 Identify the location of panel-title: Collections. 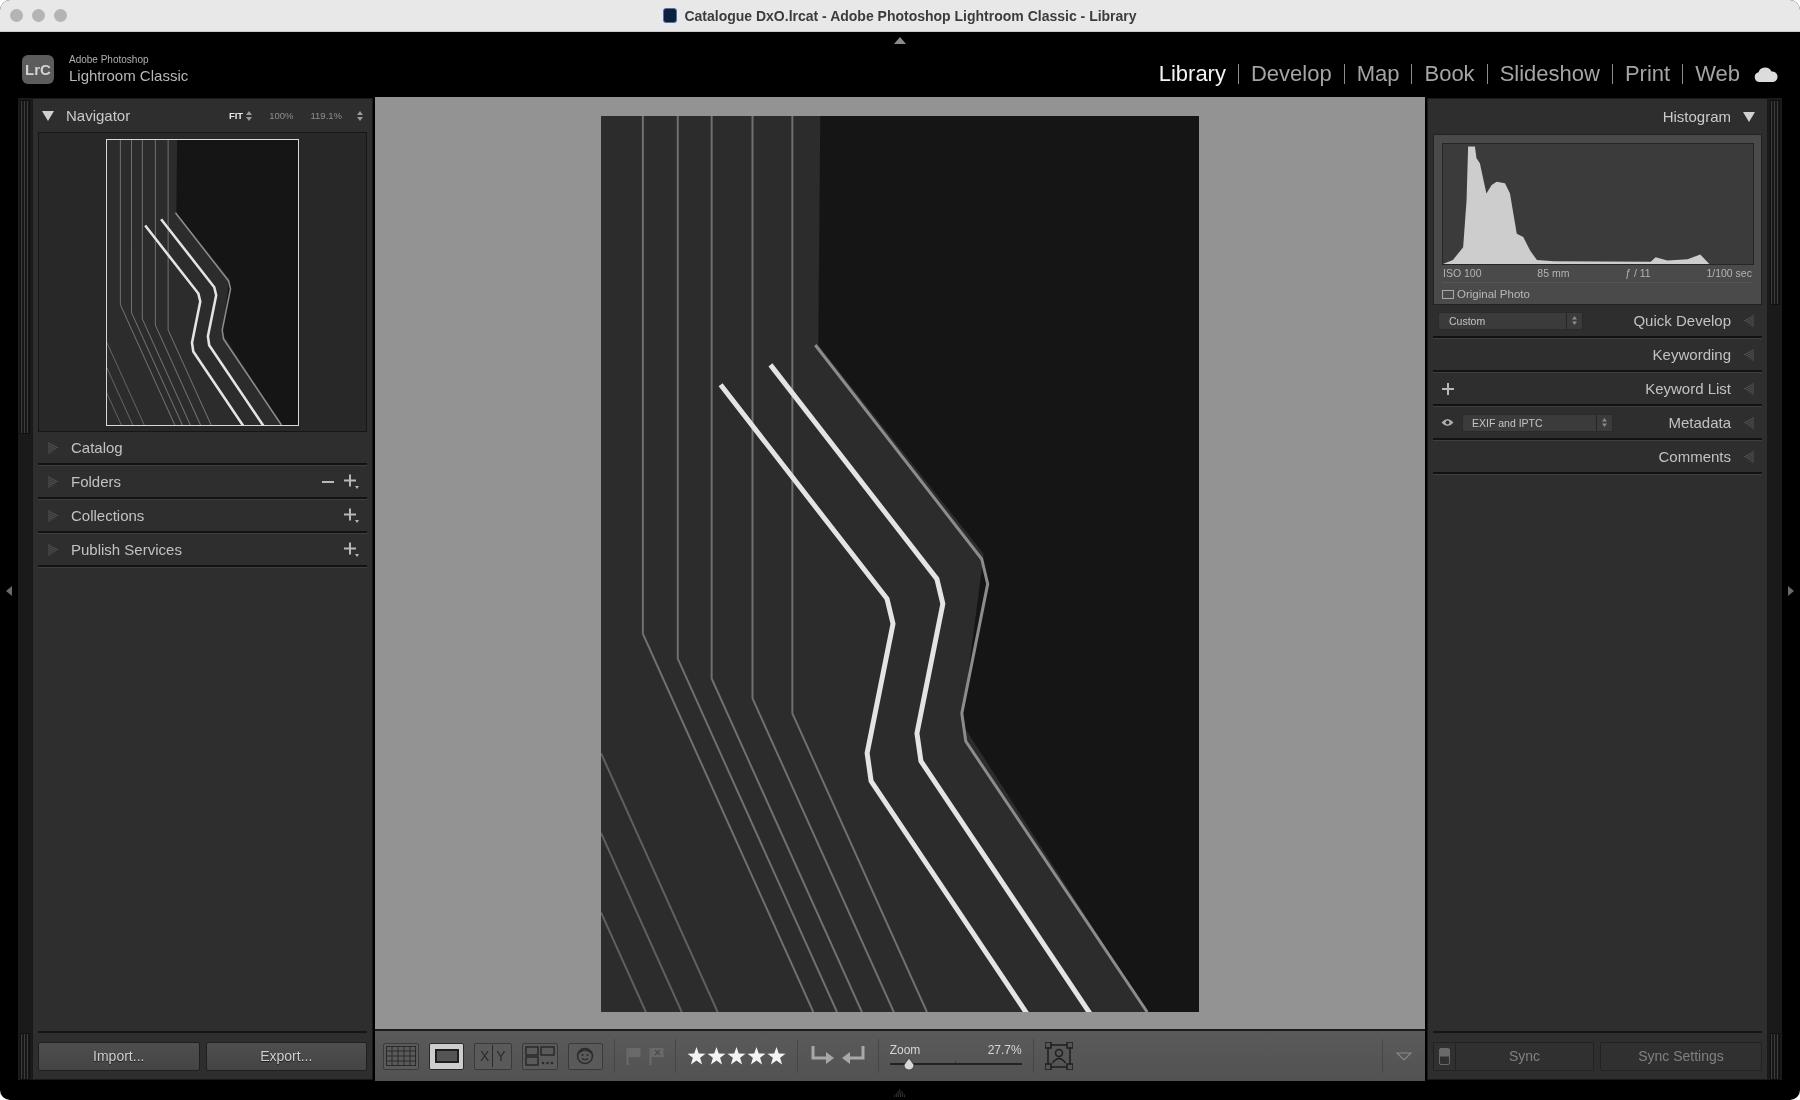
(108, 515).